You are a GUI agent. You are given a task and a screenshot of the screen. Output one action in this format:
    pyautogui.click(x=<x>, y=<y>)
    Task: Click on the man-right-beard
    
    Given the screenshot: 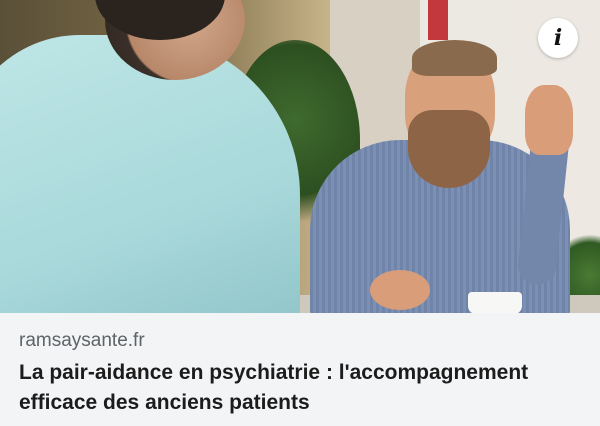 What is the action you would take?
    pyautogui.click(x=449, y=149)
    